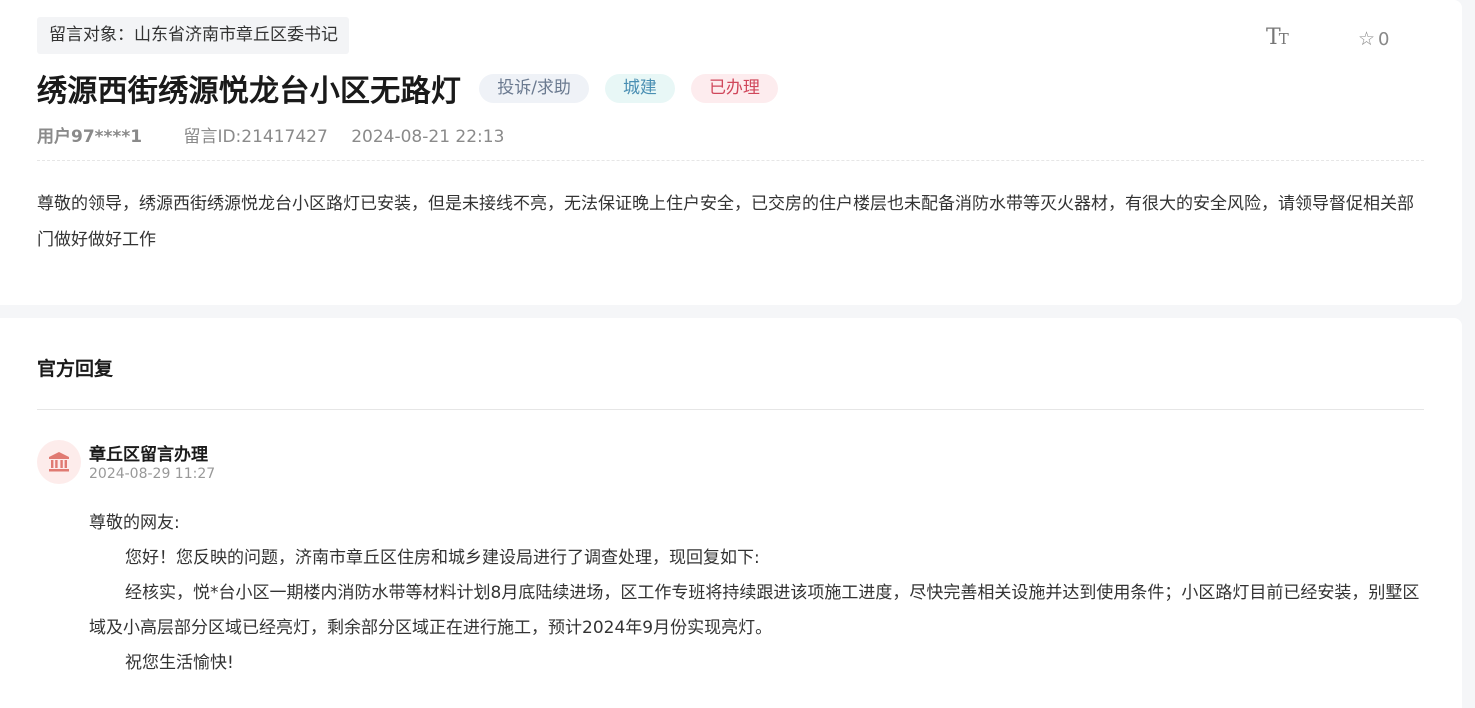  What do you see at coordinates (75, 369) in the screenshot?
I see `reply-heading: 官方回复` at bounding box center [75, 369].